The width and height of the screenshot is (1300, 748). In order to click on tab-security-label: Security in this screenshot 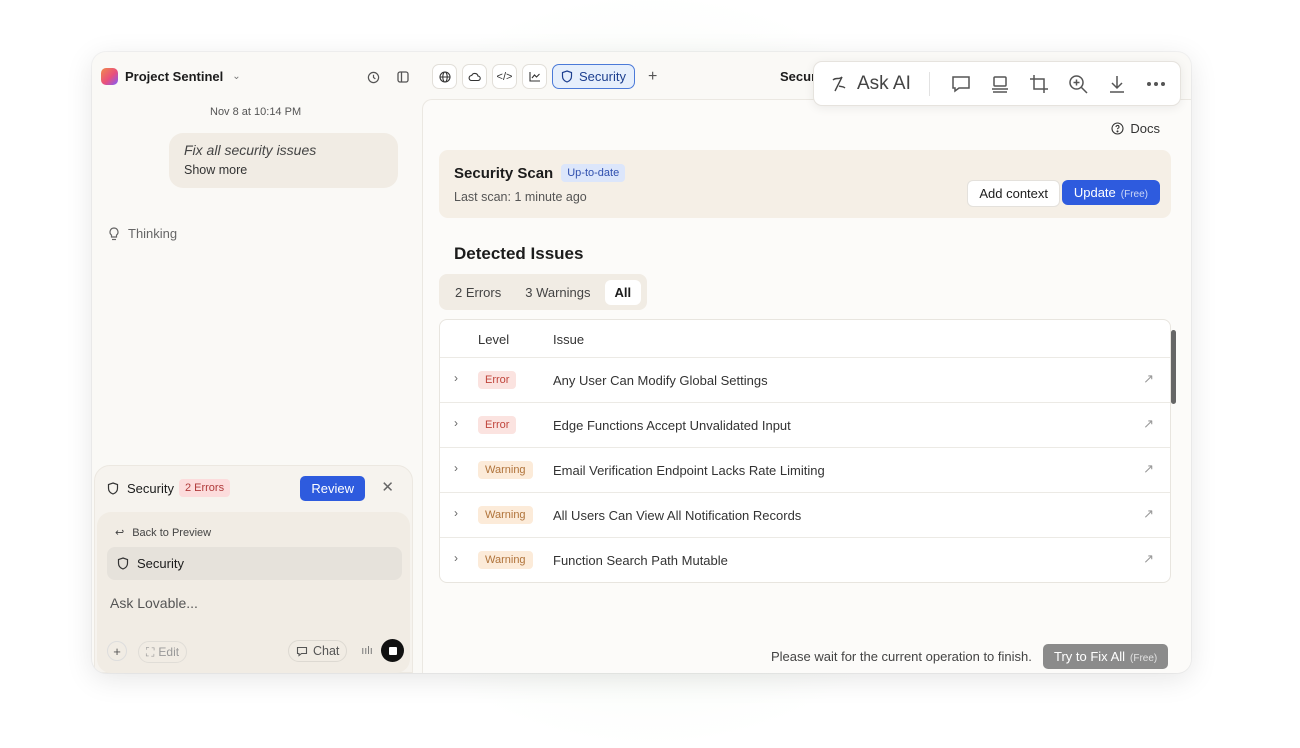, I will do `click(602, 76)`.